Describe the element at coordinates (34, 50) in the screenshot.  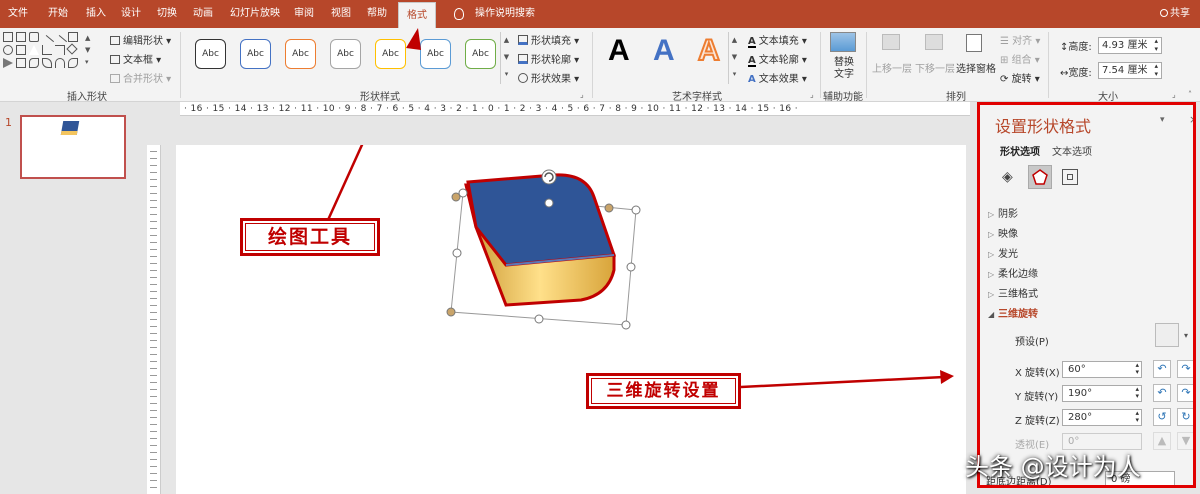
I see `triangle-shape-icon` at that location.